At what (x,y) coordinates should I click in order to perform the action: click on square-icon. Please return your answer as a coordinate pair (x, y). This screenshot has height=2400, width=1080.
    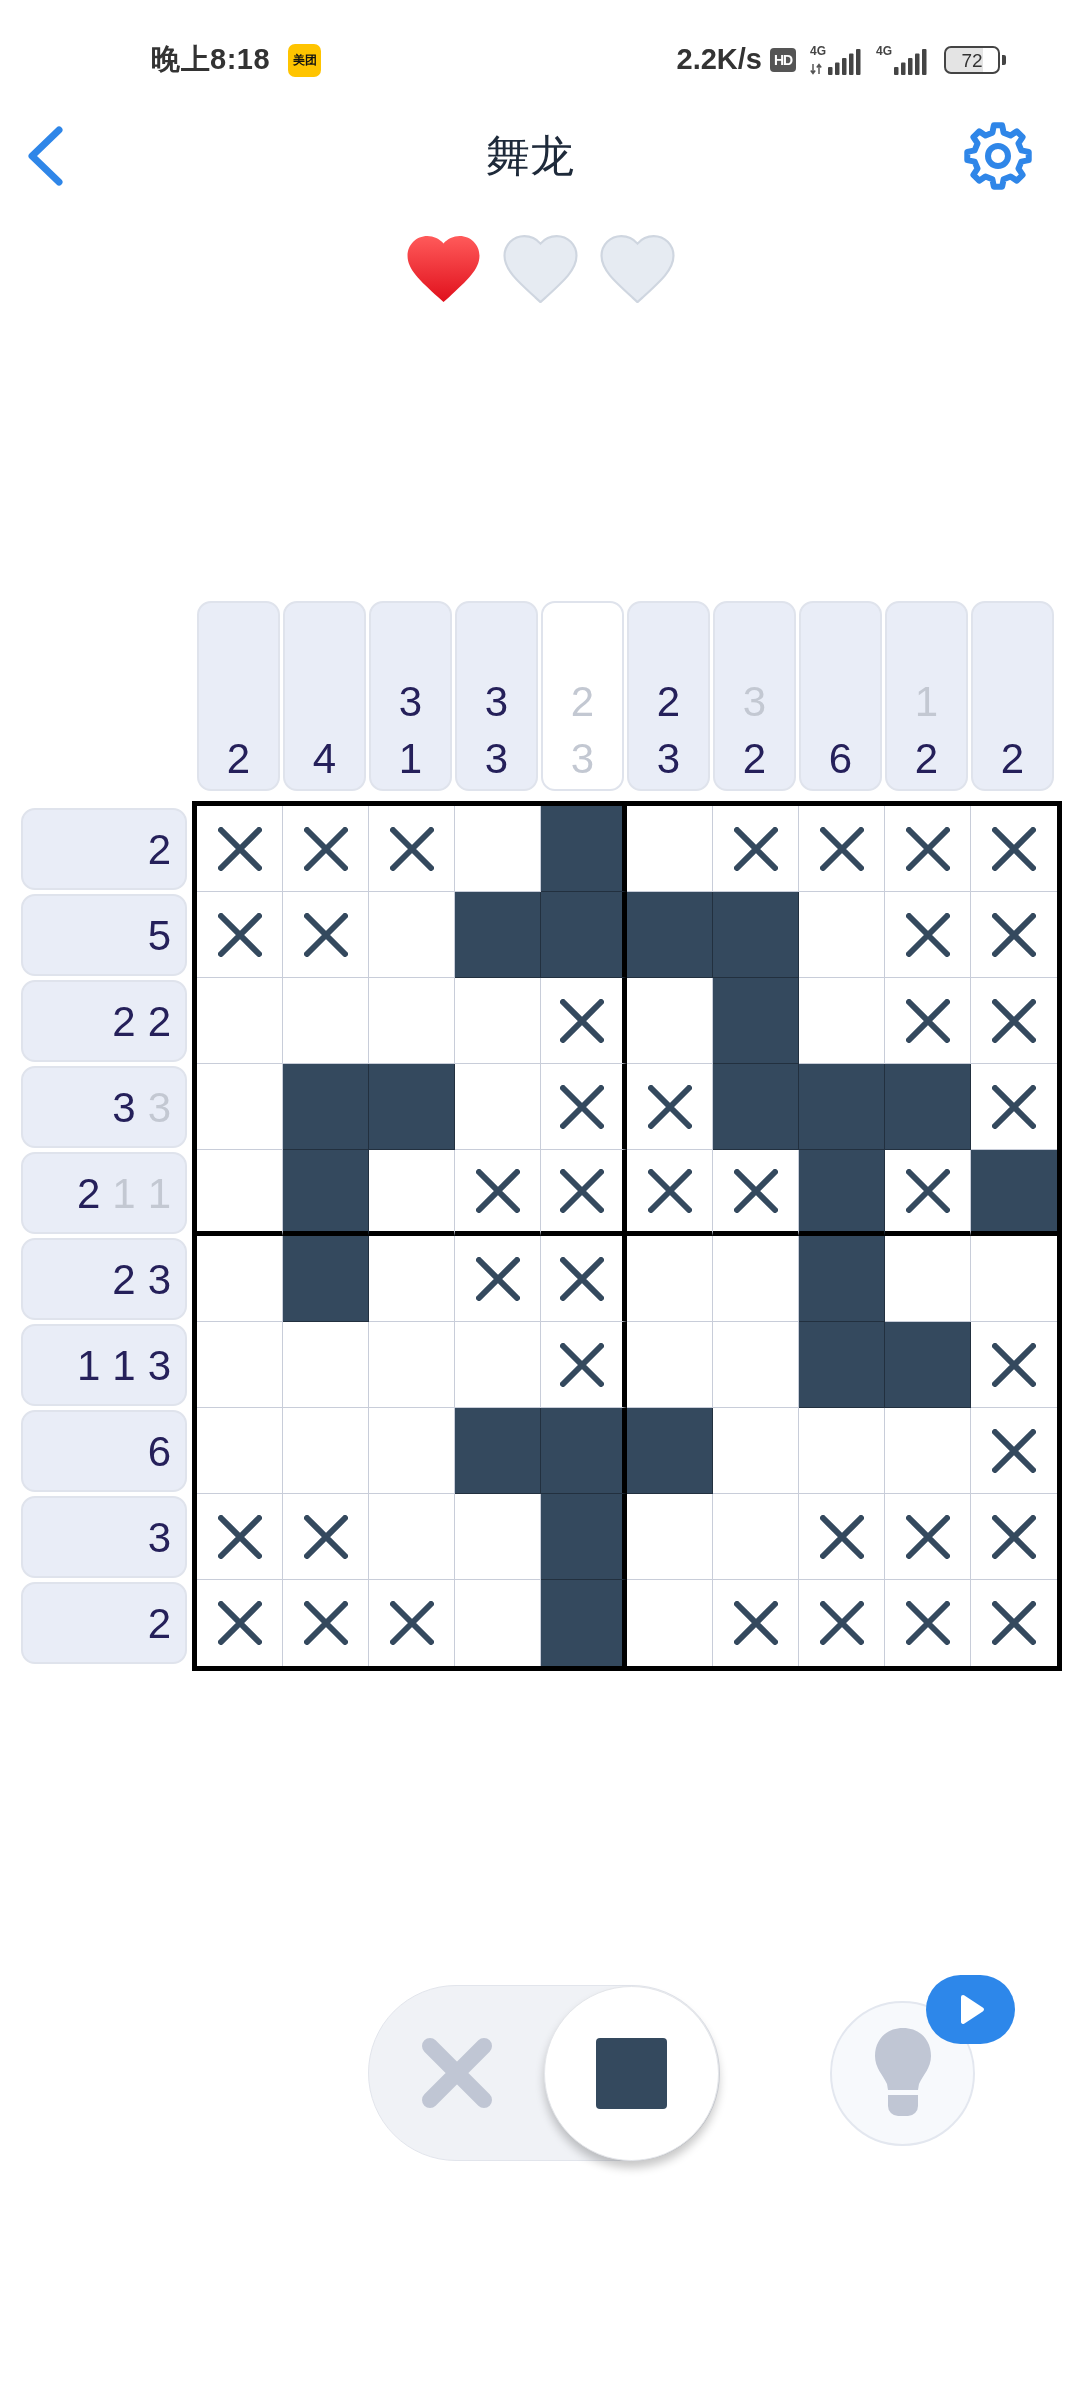
    Looking at the image, I should click on (631, 2073).